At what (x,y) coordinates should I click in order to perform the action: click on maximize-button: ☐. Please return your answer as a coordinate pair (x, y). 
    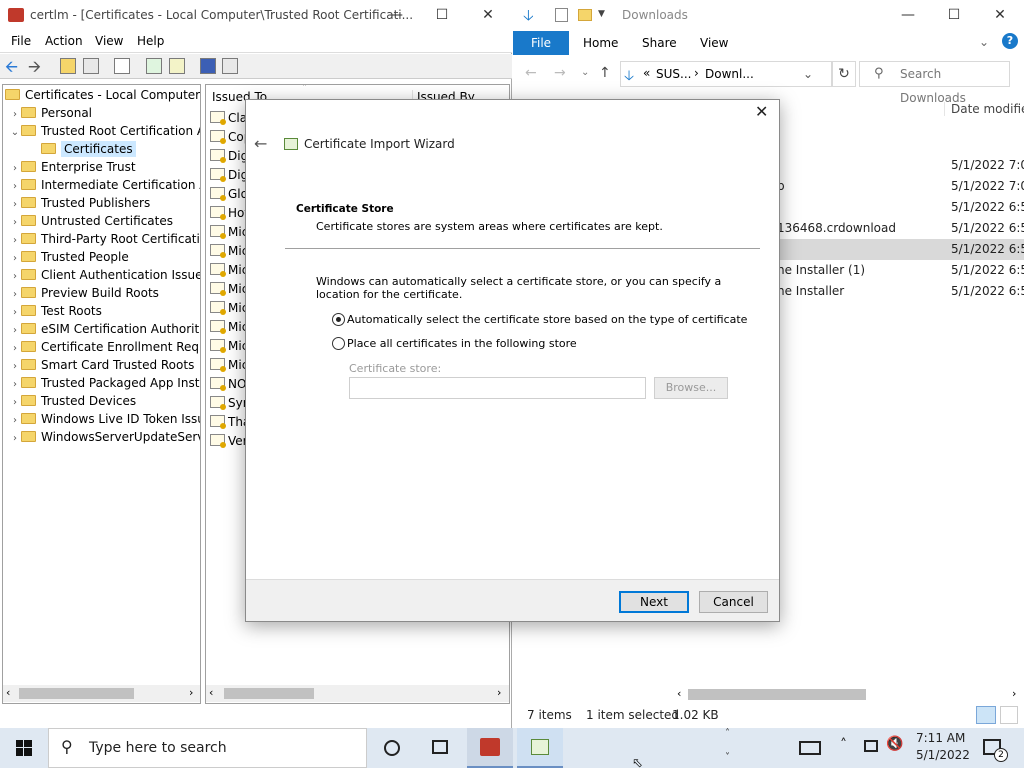
    Looking at the image, I should click on (442, 15).